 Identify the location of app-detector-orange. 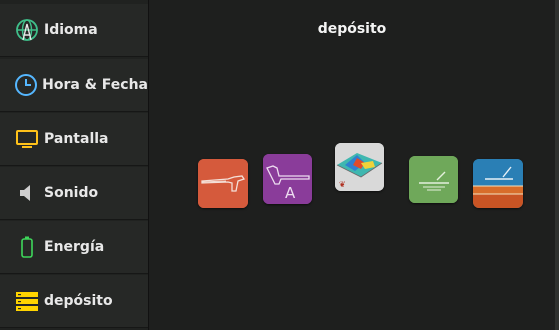
(223, 183).